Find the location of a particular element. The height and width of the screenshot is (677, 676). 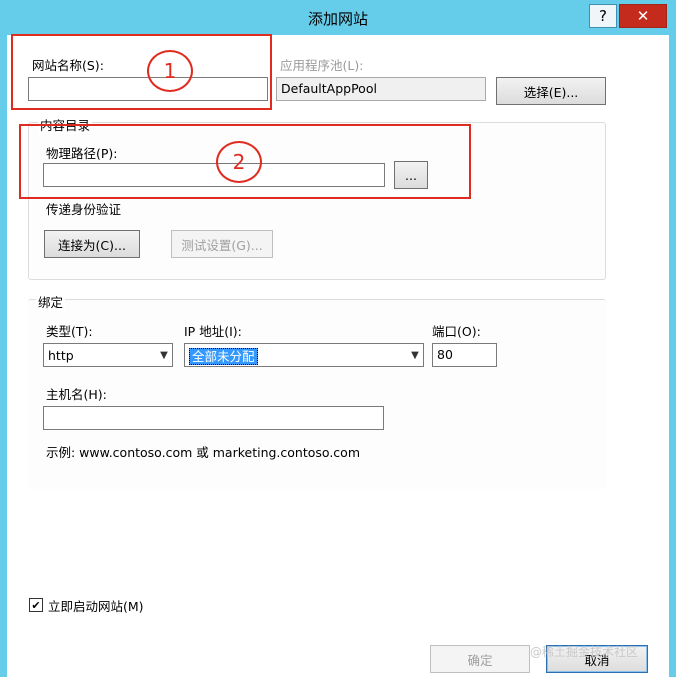

port-input: 80 is located at coordinates (464, 355).